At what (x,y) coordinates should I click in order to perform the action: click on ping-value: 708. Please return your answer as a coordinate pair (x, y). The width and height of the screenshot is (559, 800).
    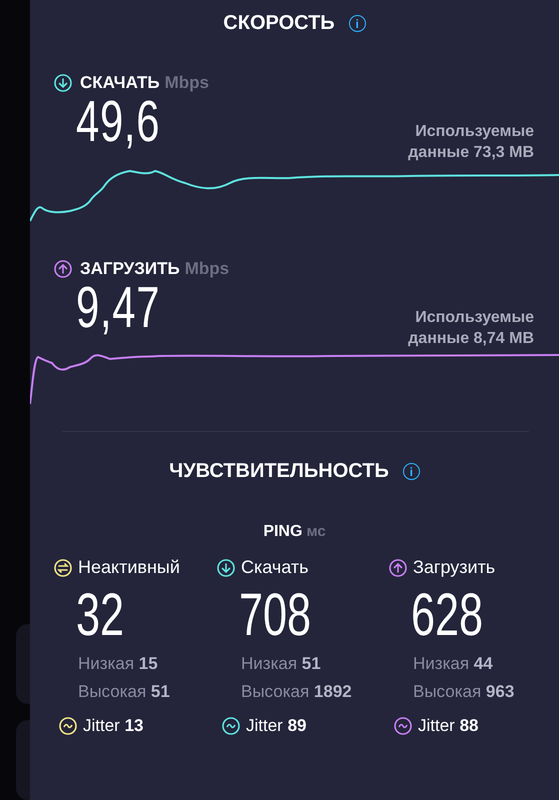
    Looking at the image, I should click on (275, 615).